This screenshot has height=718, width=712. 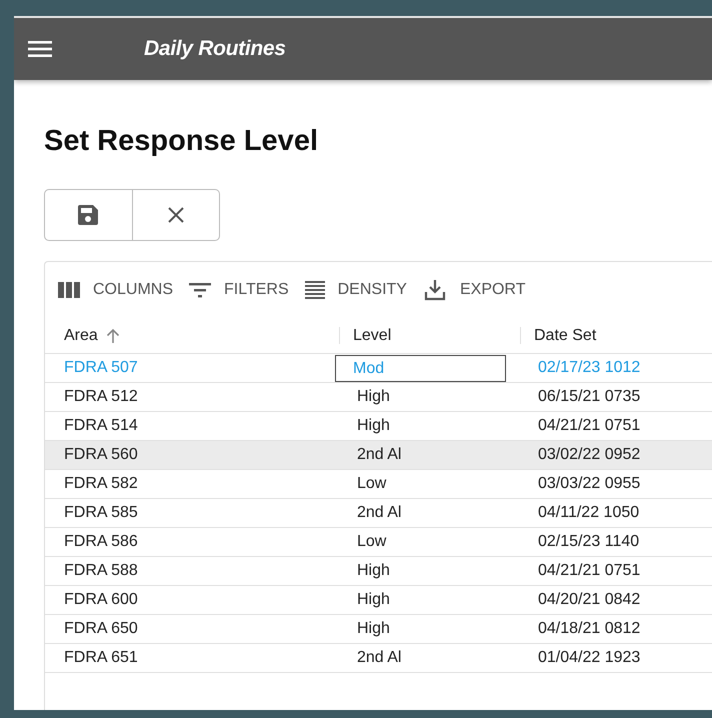 I want to click on save-button, so click(x=88, y=215).